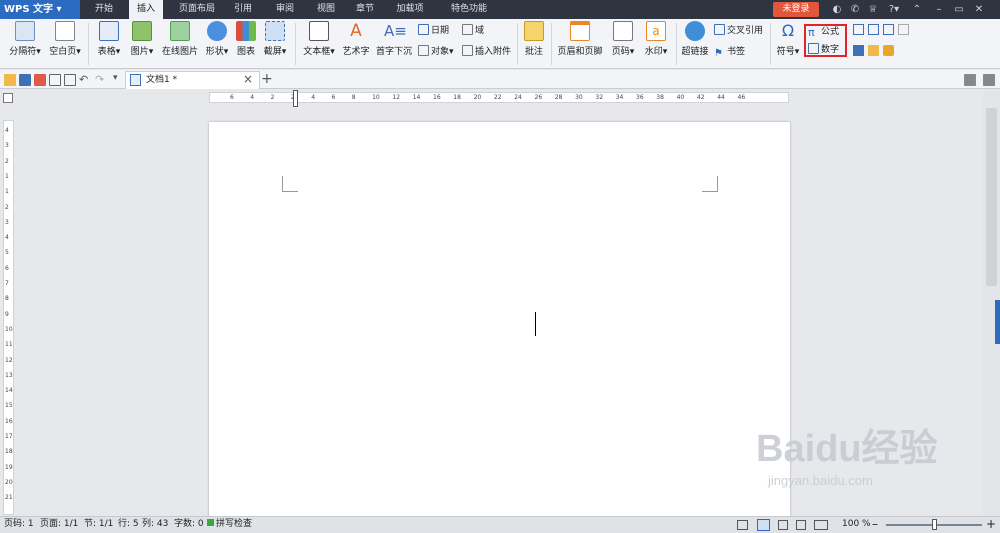 Image resolution: width=1000 pixels, height=533 pixels. Describe the element at coordinates (85, 79) in the screenshot. I see `undo-icon: ↶` at that location.